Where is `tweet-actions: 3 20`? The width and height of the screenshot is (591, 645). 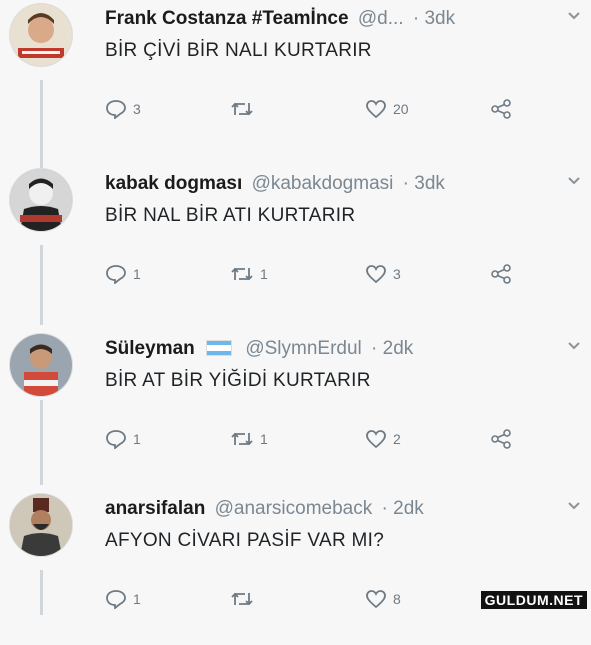
tweet-actions: 3 20 is located at coordinates (315, 112).